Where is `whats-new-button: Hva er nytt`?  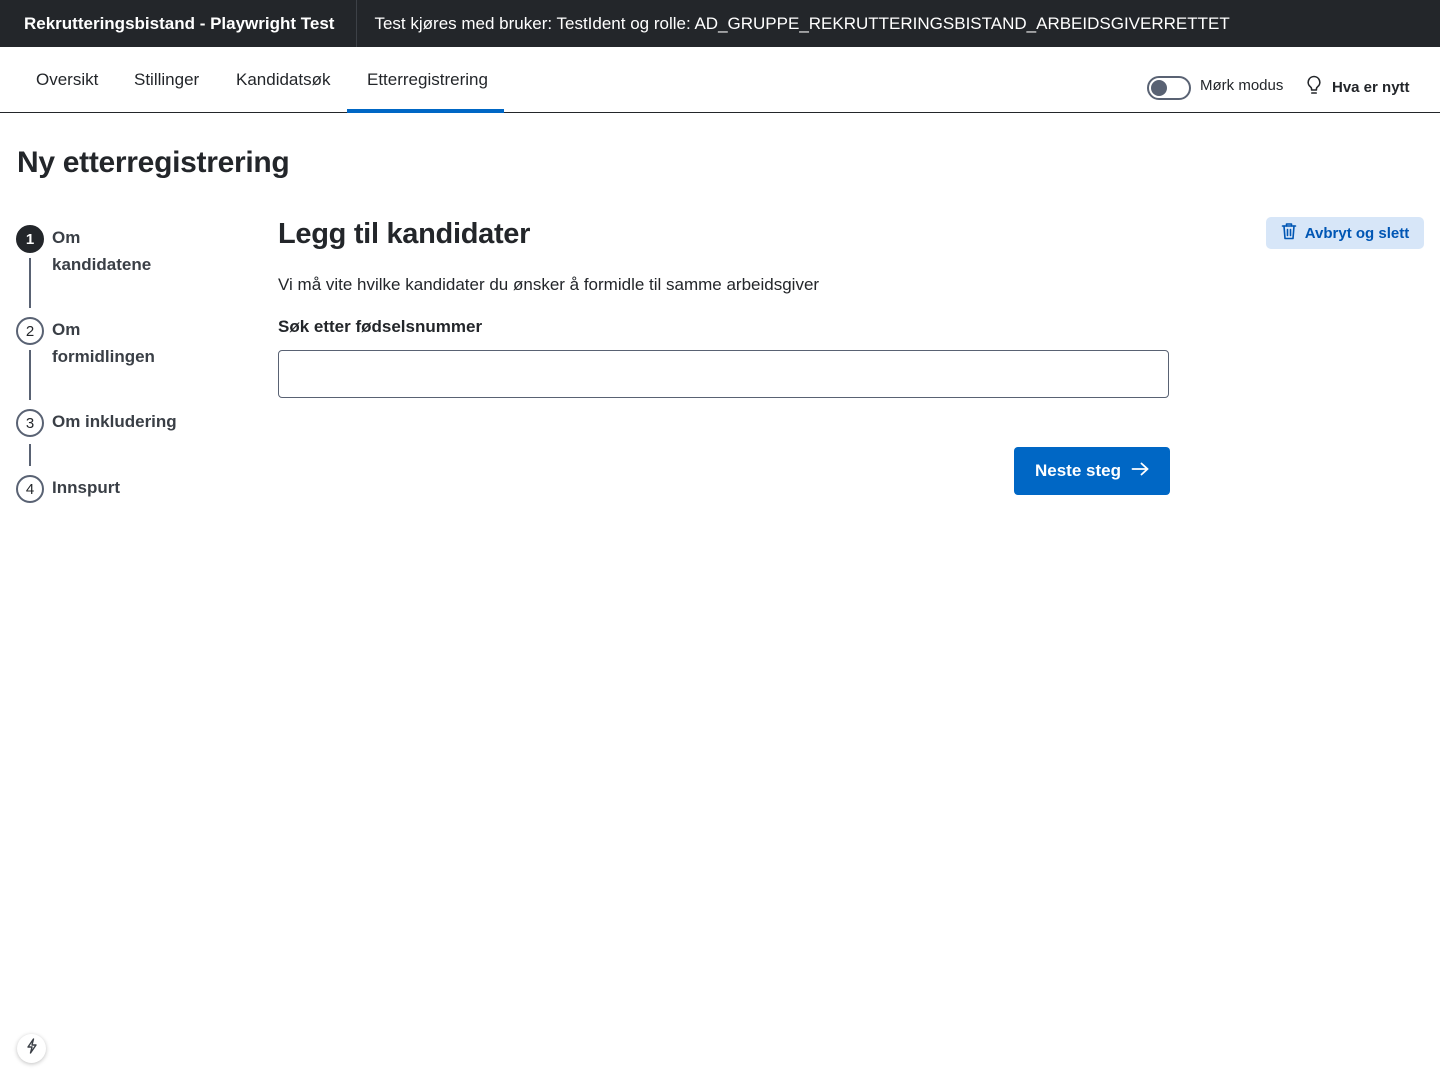
whats-new-button: Hva er nytt is located at coordinates (1357, 87).